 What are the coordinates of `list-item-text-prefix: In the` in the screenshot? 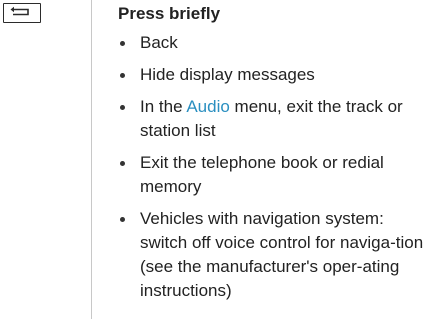 It's located at (163, 106).